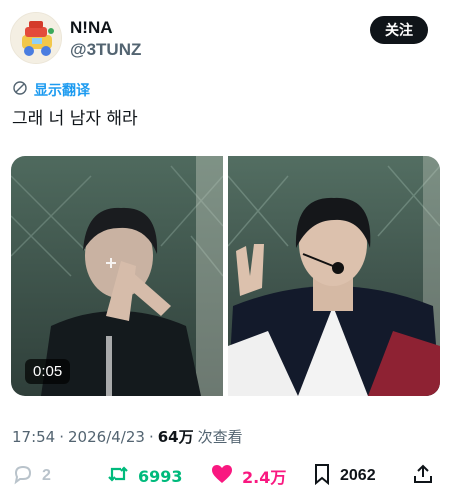 Image resolution: width=450 pixels, height=500 pixels. Describe the element at coordinates (175, 437) in the screenshot. I see `view-count: 64万` at that location.